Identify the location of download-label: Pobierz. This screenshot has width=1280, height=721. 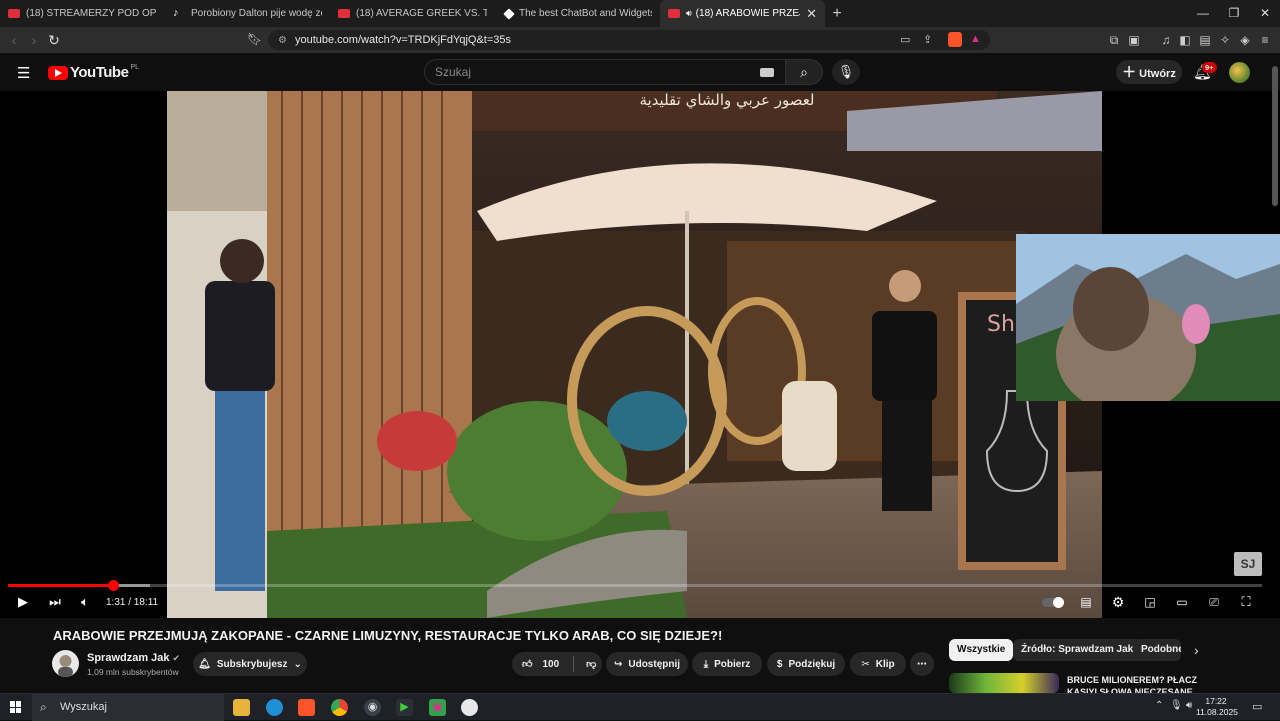
(732, 664).